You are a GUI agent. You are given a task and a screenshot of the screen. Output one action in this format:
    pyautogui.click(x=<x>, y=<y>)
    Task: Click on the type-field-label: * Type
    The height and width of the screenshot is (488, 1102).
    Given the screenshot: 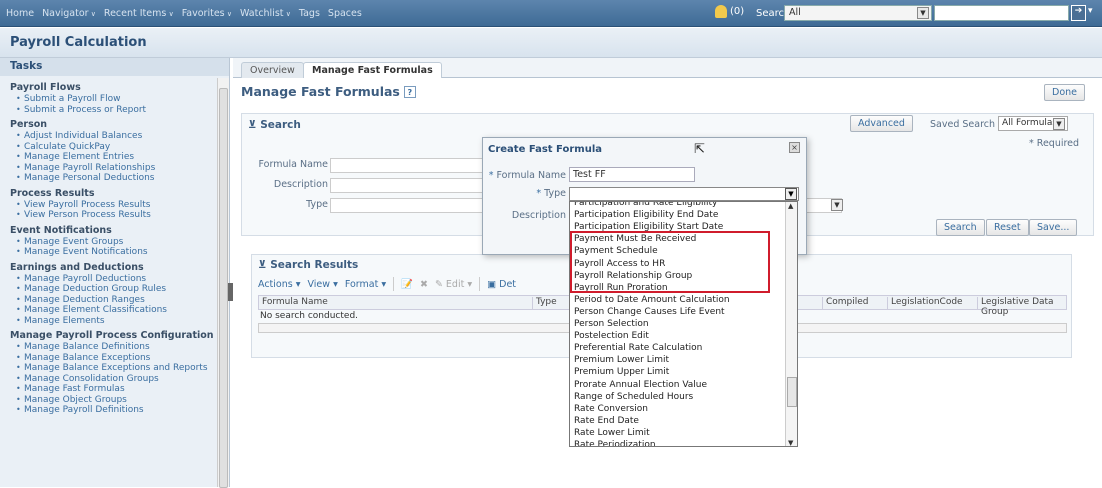 What is the action you would take?
    pyautogui.click(x=551, y=193)
    